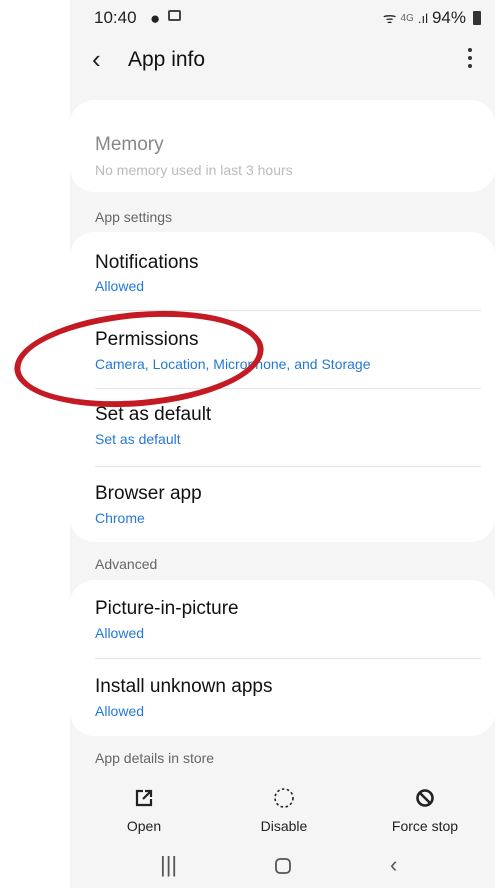 This screenshot has width=495, height=888. Describe the element at coordinates (282, 18) in the screenshot. I see `status-bar: 10:40 ● ᯤ 4G .ıl 94%` at that location.